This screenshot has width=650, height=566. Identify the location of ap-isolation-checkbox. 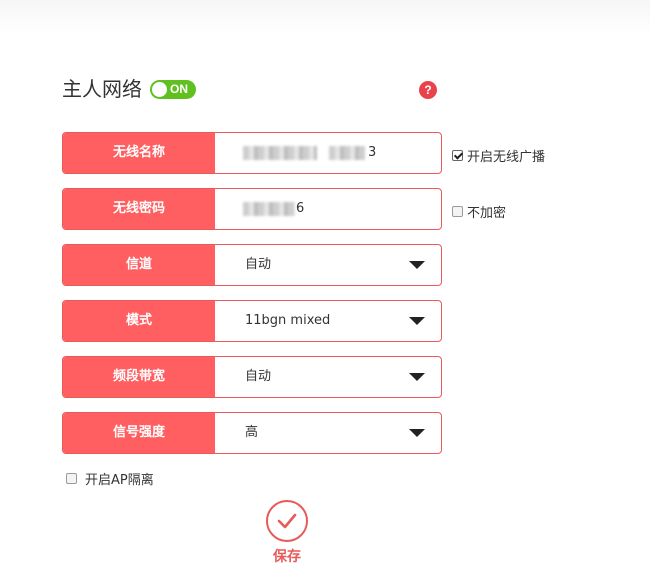
(71, 478).